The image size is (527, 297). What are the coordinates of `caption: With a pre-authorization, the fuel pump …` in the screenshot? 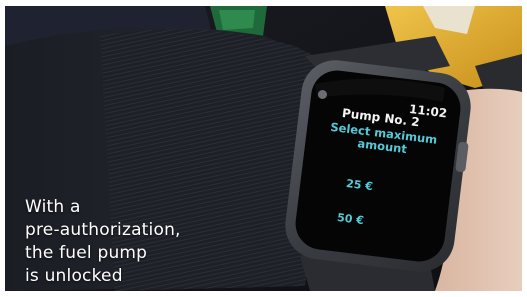 It's located at (145, 242).